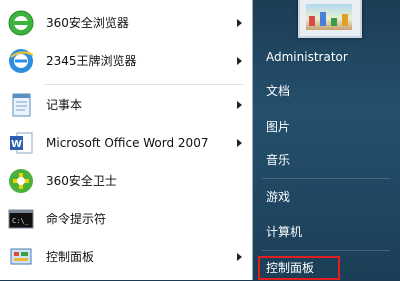  What do you see at coordinates (144, 84) in the screenshot?
I see `menu-divider` at bounding box center [144, 84].